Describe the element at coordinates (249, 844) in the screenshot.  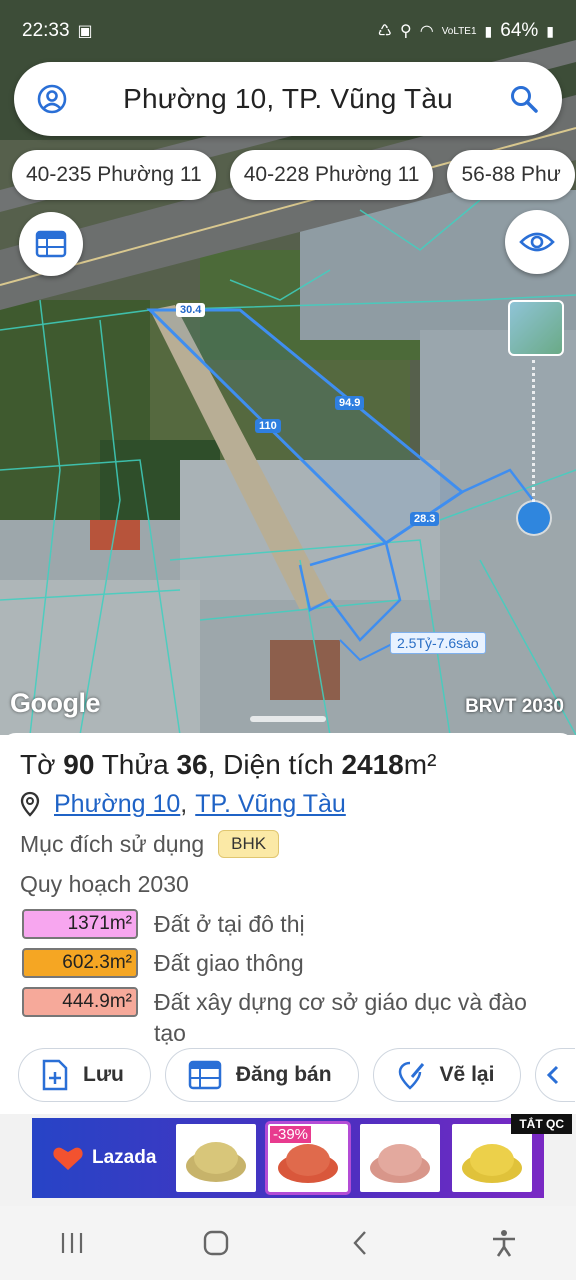
I see `land-use-code-badge: BHK` at that location.